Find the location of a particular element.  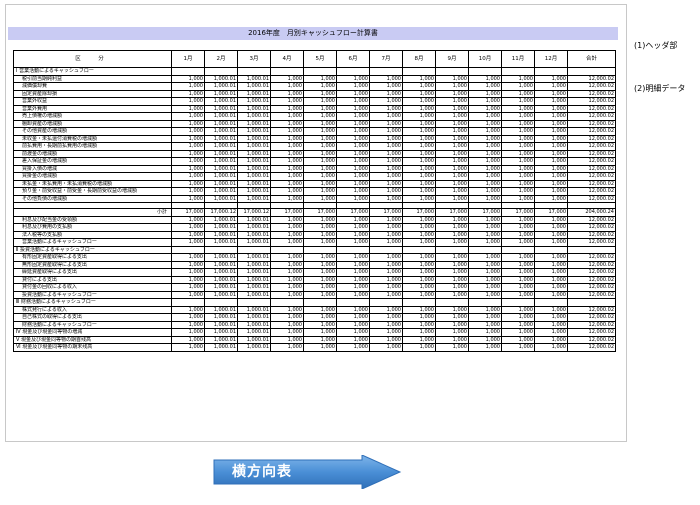

horizontal-table-arrow: 横方向表 is located at coordinates (307, 472).